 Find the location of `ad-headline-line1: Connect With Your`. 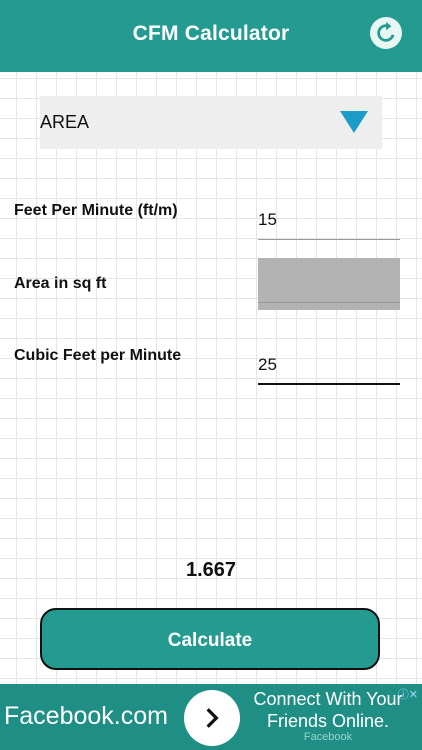

ad-headline-line1: Connect With Your is located at coordinates (328, 699).